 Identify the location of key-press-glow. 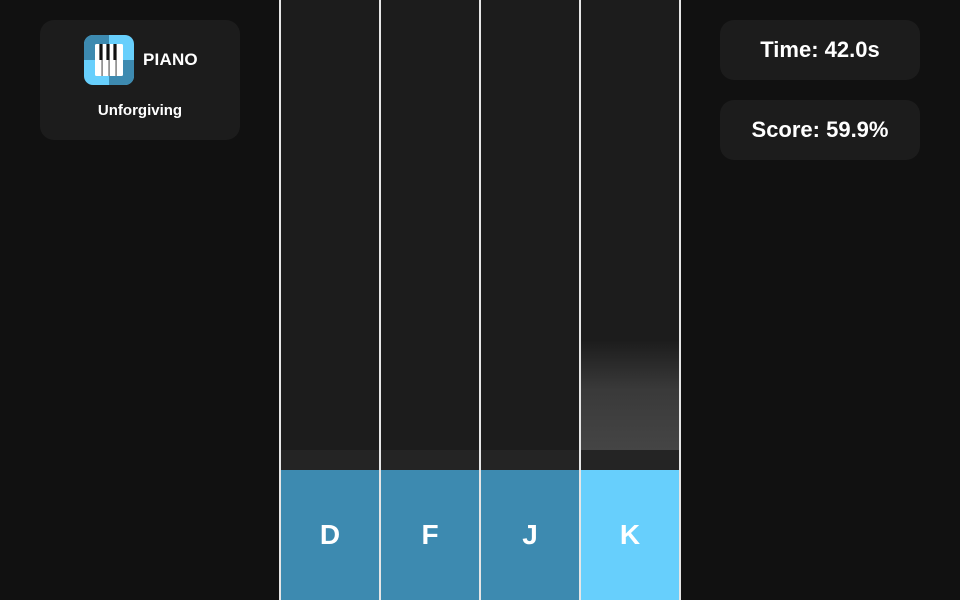
(630, 395).